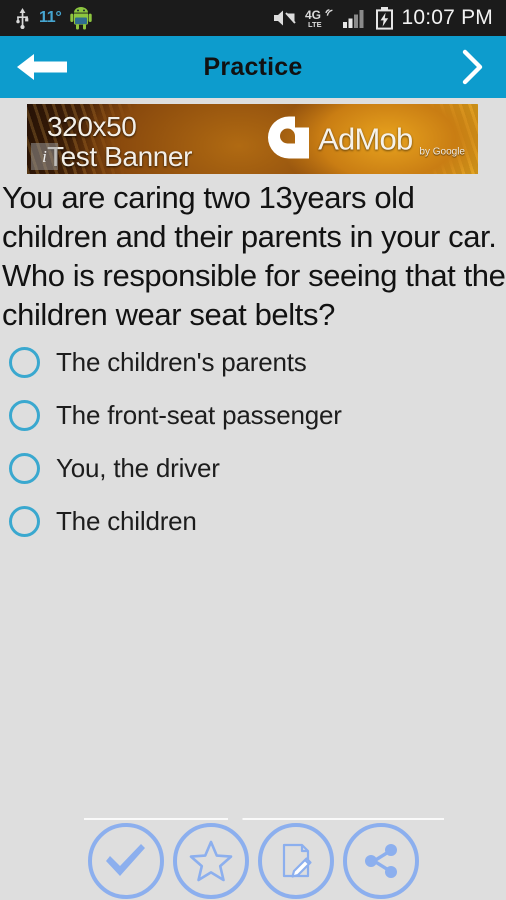 The height and width of the screenshot is (900, 506). Describe the element at coordinates (50, 17) in the screenshot. I see `temperature-indicator: 11°` at that location.